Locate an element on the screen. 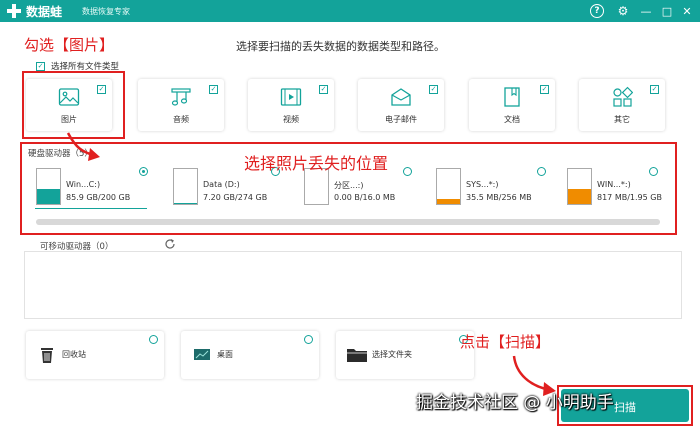  location-select-folder: 选择文件夹 is located at coordinates (405, 355).